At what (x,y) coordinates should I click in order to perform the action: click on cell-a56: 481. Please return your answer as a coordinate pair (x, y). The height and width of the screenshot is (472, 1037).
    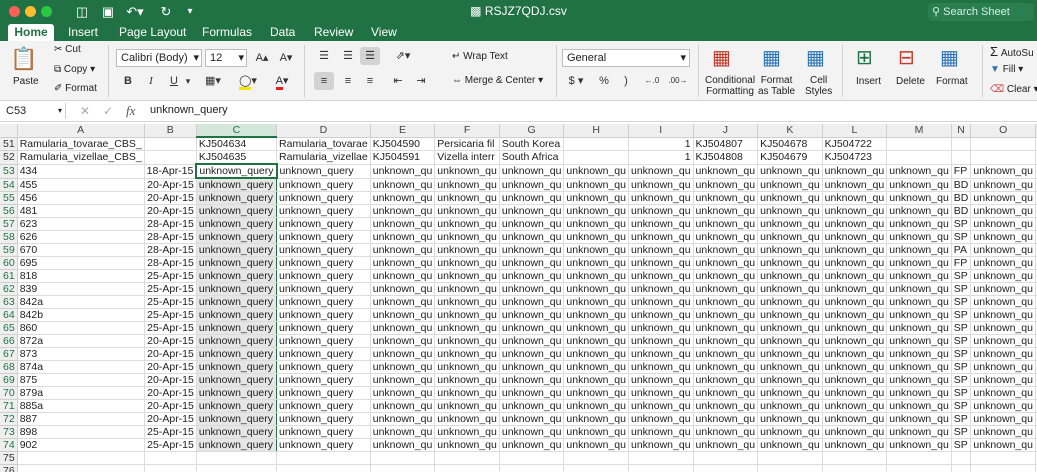
    Looking at the image, I should click on (81, 211).